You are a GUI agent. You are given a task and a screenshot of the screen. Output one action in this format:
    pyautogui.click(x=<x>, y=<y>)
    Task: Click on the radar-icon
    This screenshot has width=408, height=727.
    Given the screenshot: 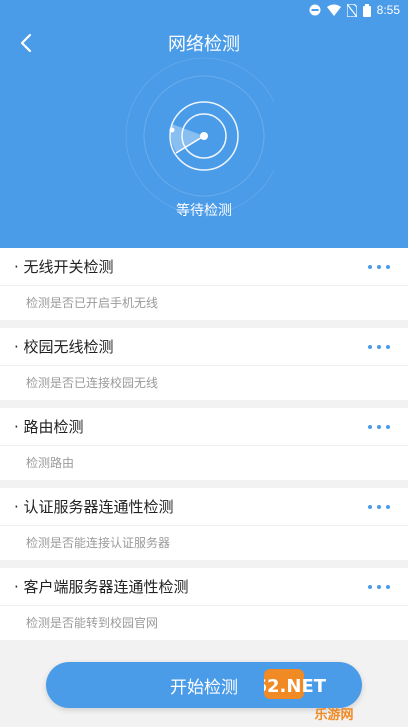 What is the action you would take?
    pyautogui.click(x=199, y=136)
    